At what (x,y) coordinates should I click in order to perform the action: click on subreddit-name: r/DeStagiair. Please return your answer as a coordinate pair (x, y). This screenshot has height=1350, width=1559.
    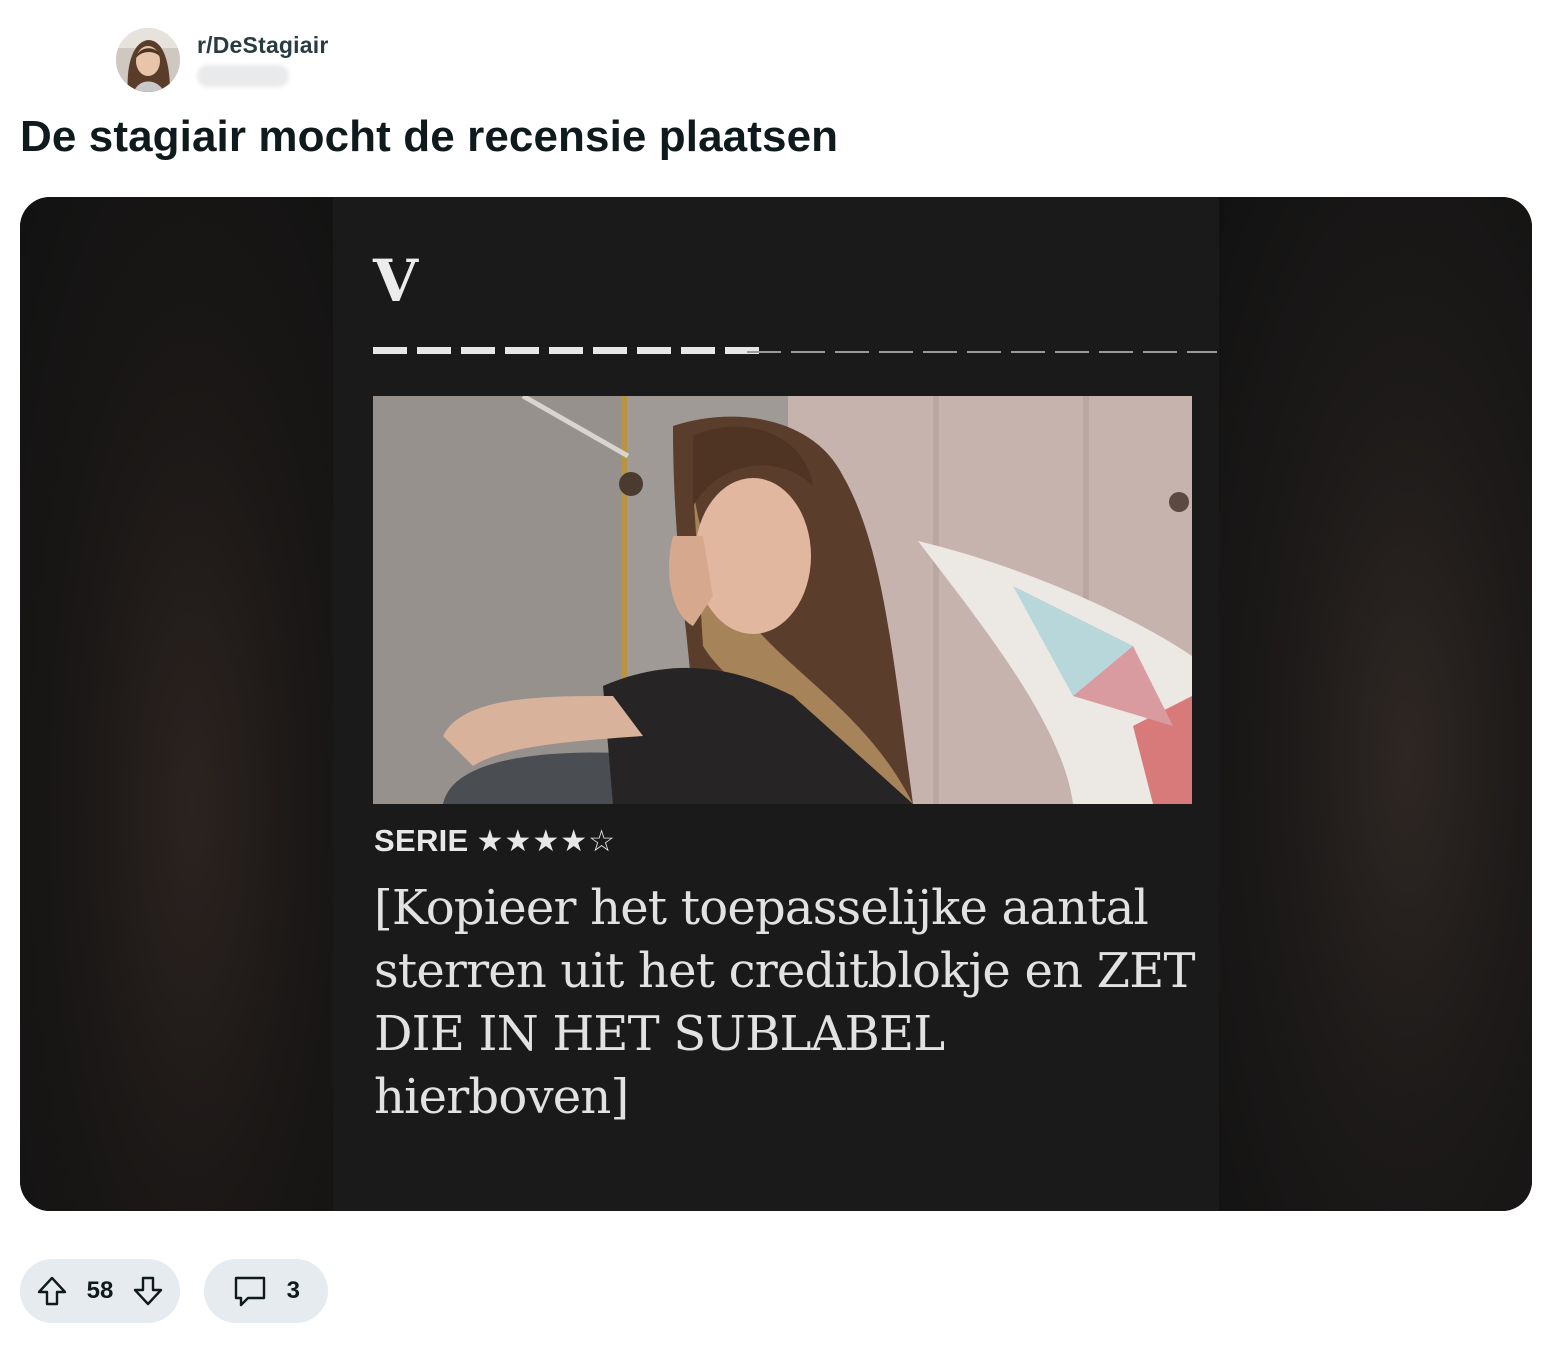
    Looking at the image, I should click on (263, 45).